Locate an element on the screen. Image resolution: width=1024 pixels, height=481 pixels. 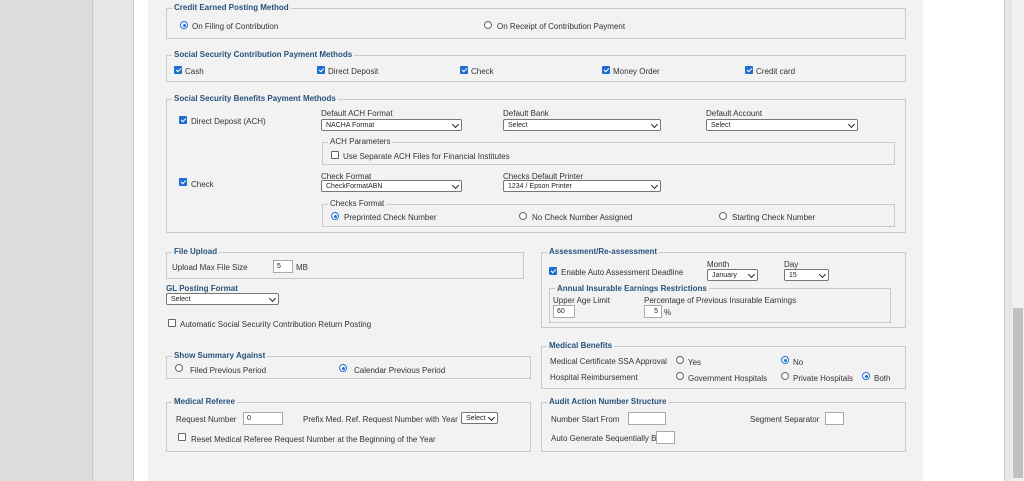
radio-no-check-number is located at coordinates (523, 216).